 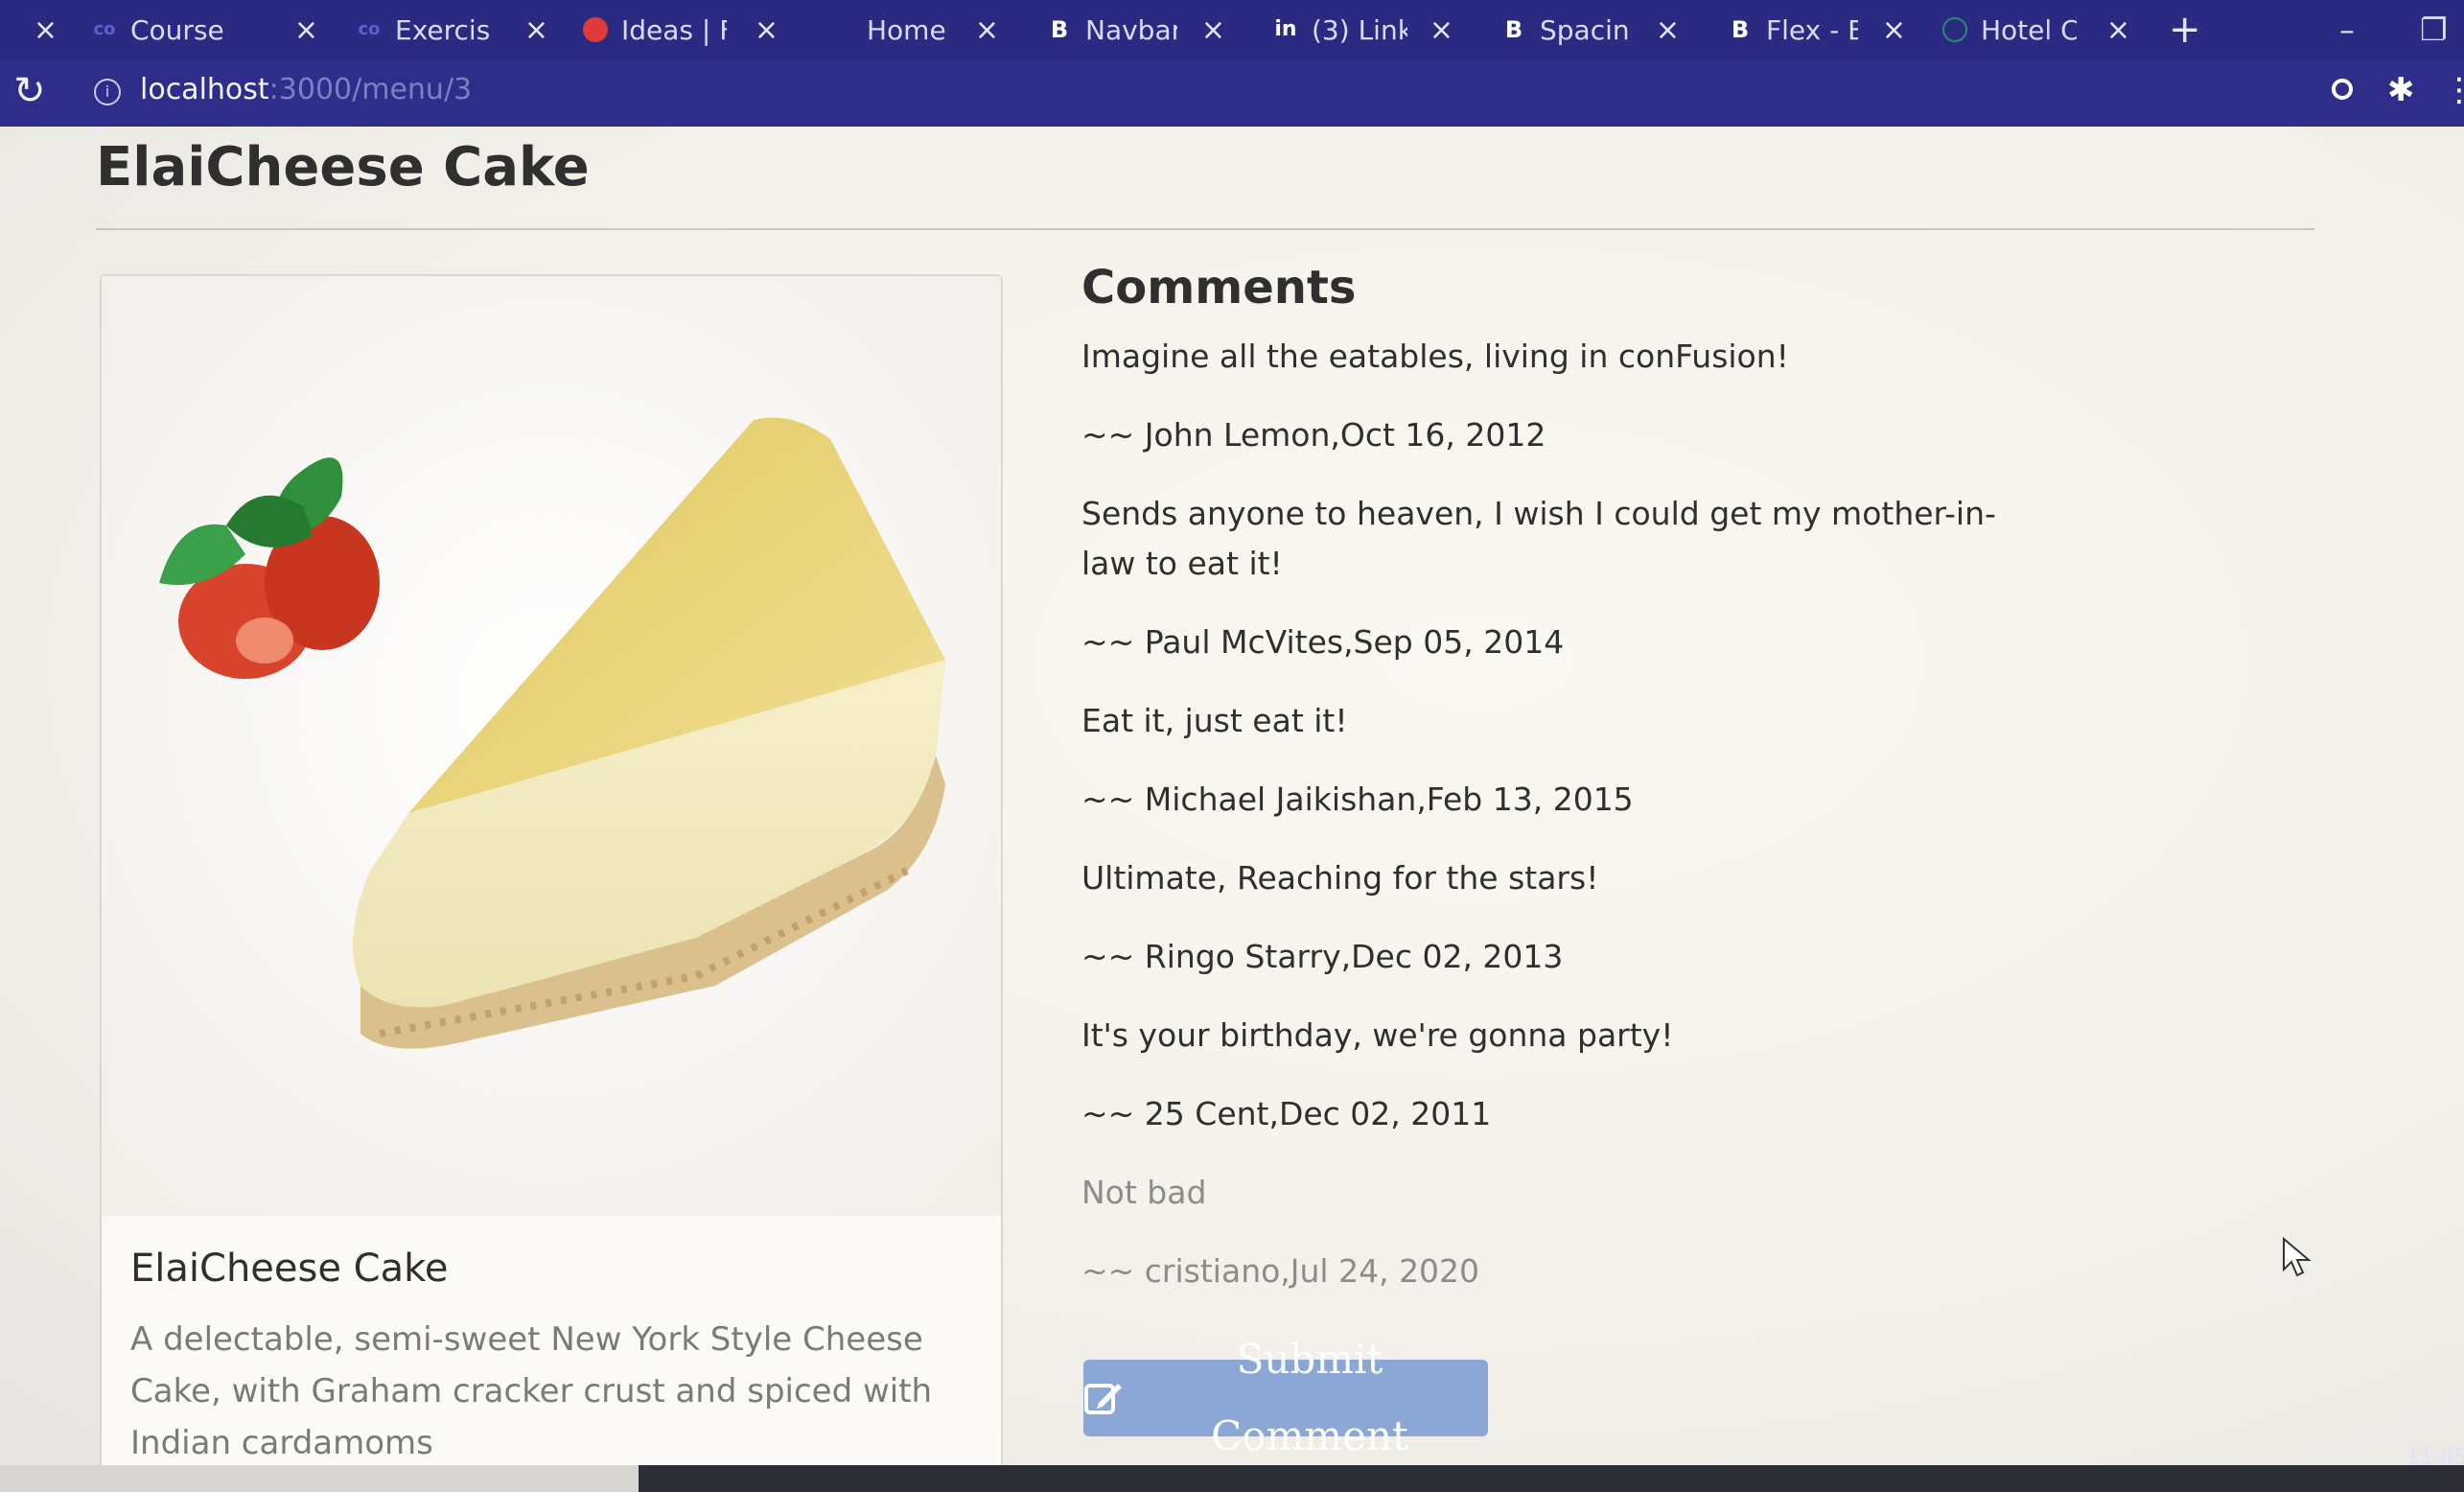 I want to click on browser-tab: Ideas | F ×, so click(x=681, y=29).